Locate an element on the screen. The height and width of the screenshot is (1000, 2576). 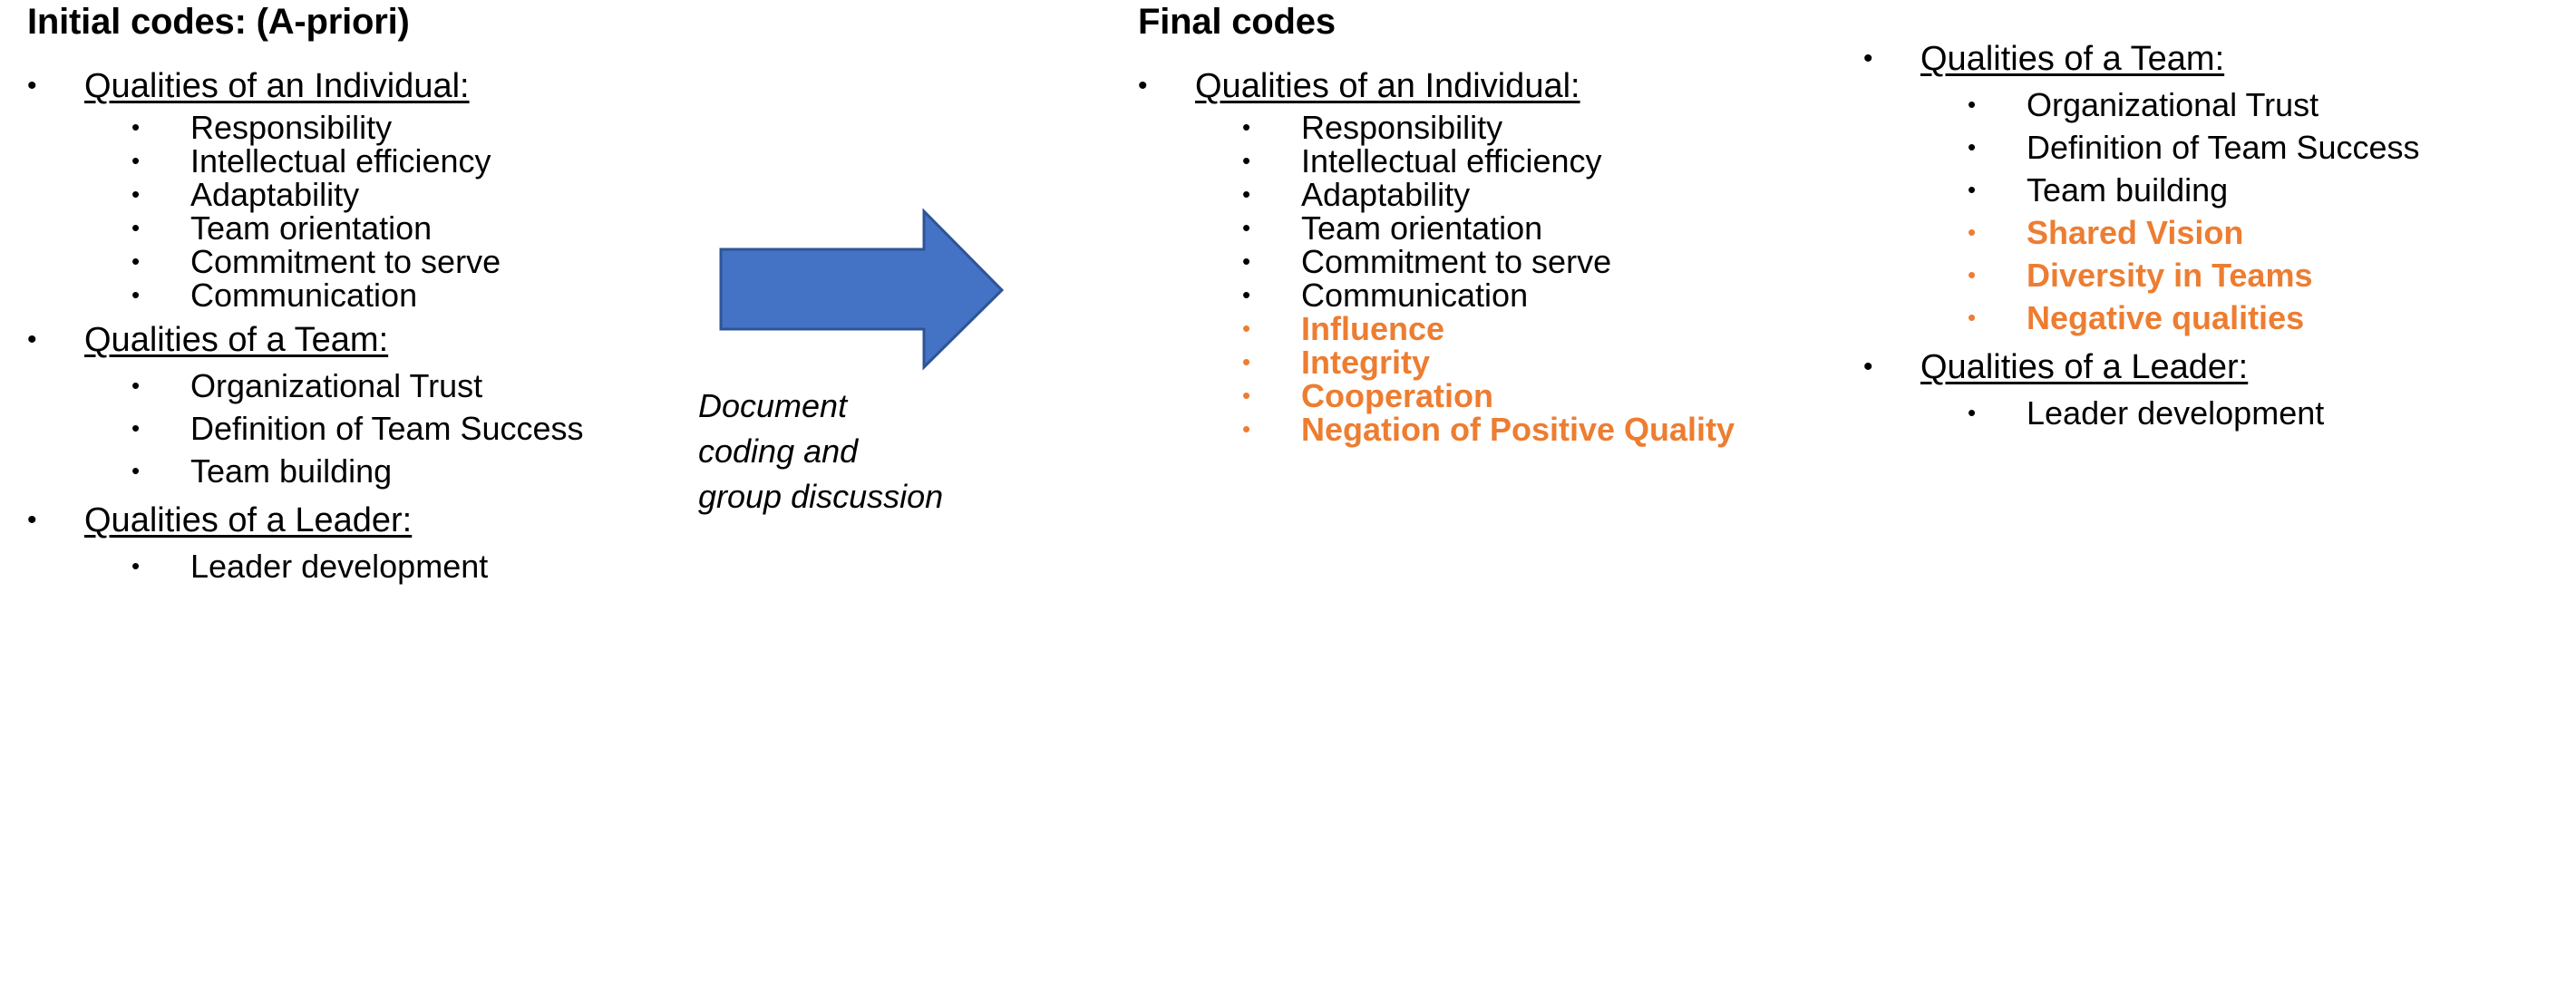
code-item-label: Negation of Positive Quality is located at coordinates (1518, 429).